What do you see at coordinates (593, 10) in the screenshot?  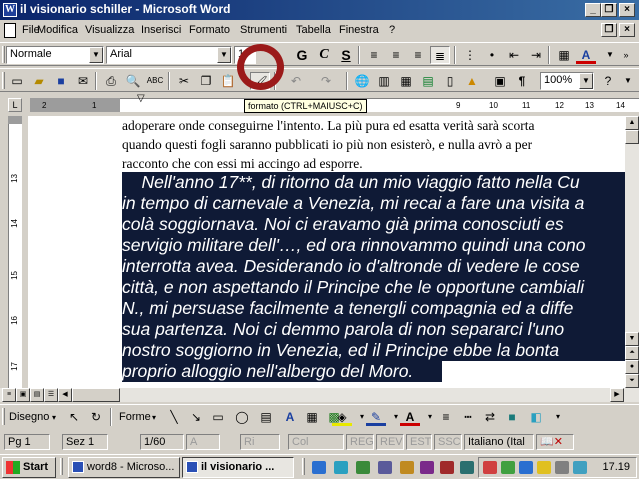 I see `minimize-button: _` at bounding box center [593, 10].